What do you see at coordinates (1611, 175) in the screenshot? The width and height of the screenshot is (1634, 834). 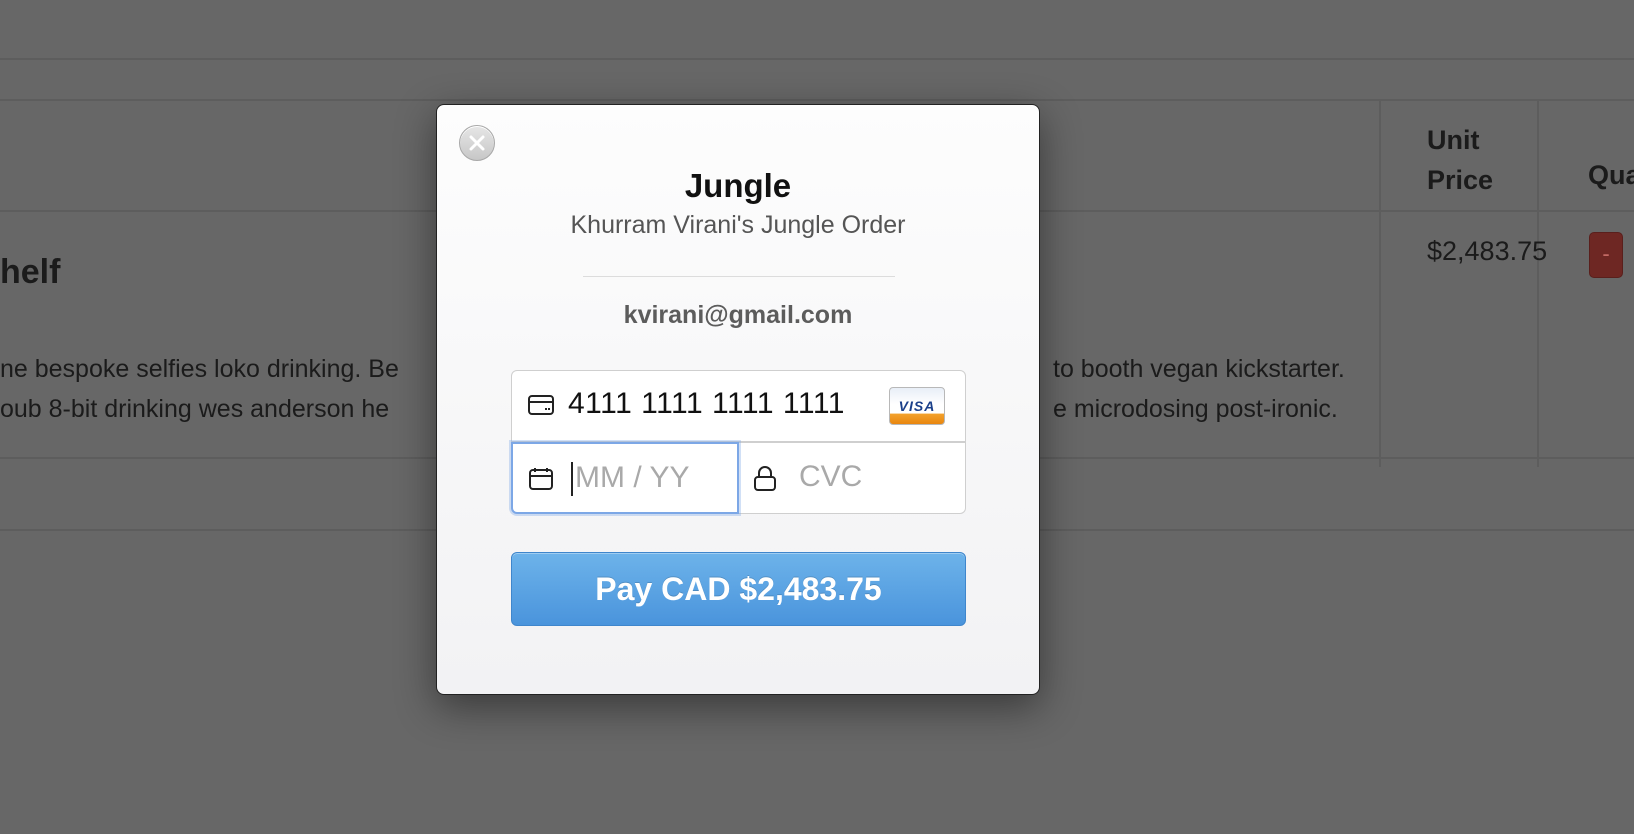 I see `quantity-header: Qua` at bounding box center [1611, 175].